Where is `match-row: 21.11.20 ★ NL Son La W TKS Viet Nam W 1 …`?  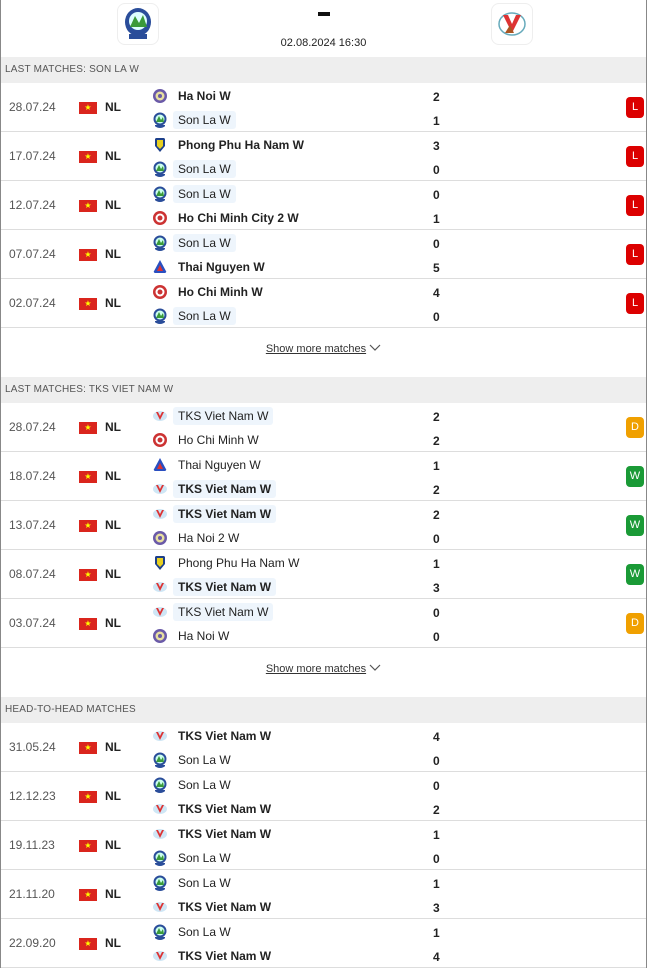
match-row: 21.11.20 ★ NL Son La W TKS Viet Nam W 1 … is located at coordinates (323, 894).